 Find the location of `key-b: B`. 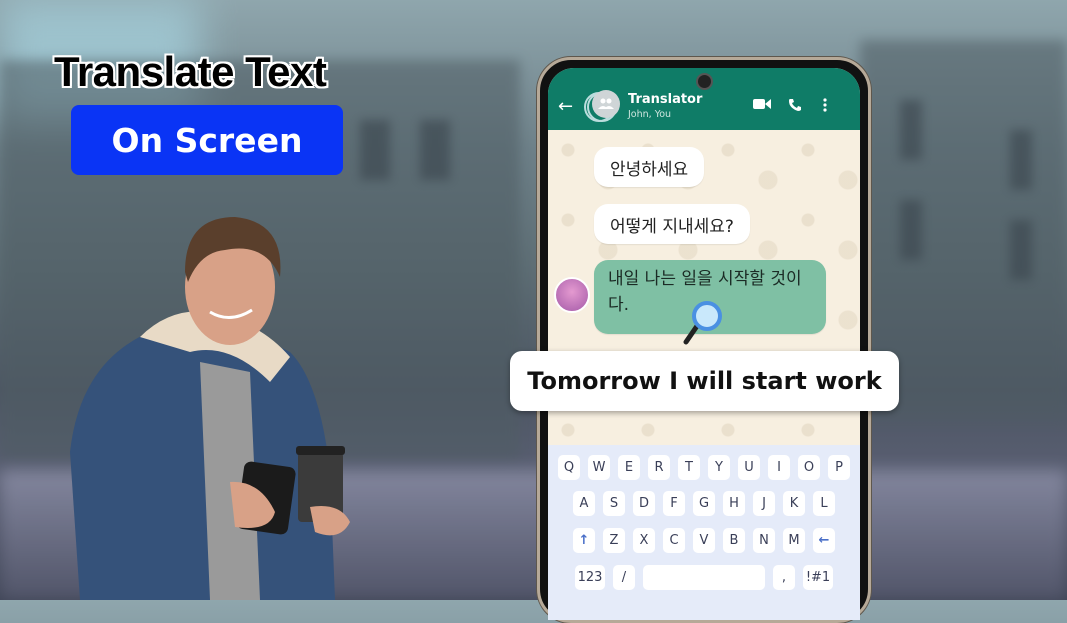

key-b: B is located at coordinates (734, 540).